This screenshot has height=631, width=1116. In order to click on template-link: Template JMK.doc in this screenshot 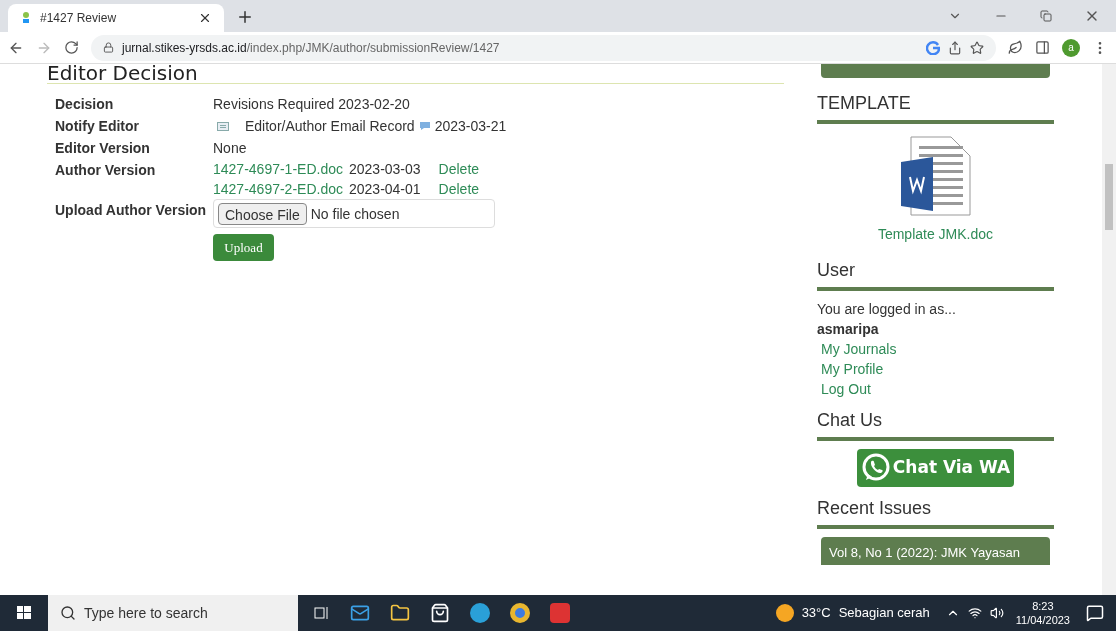, I will do `click(935, 234)`.